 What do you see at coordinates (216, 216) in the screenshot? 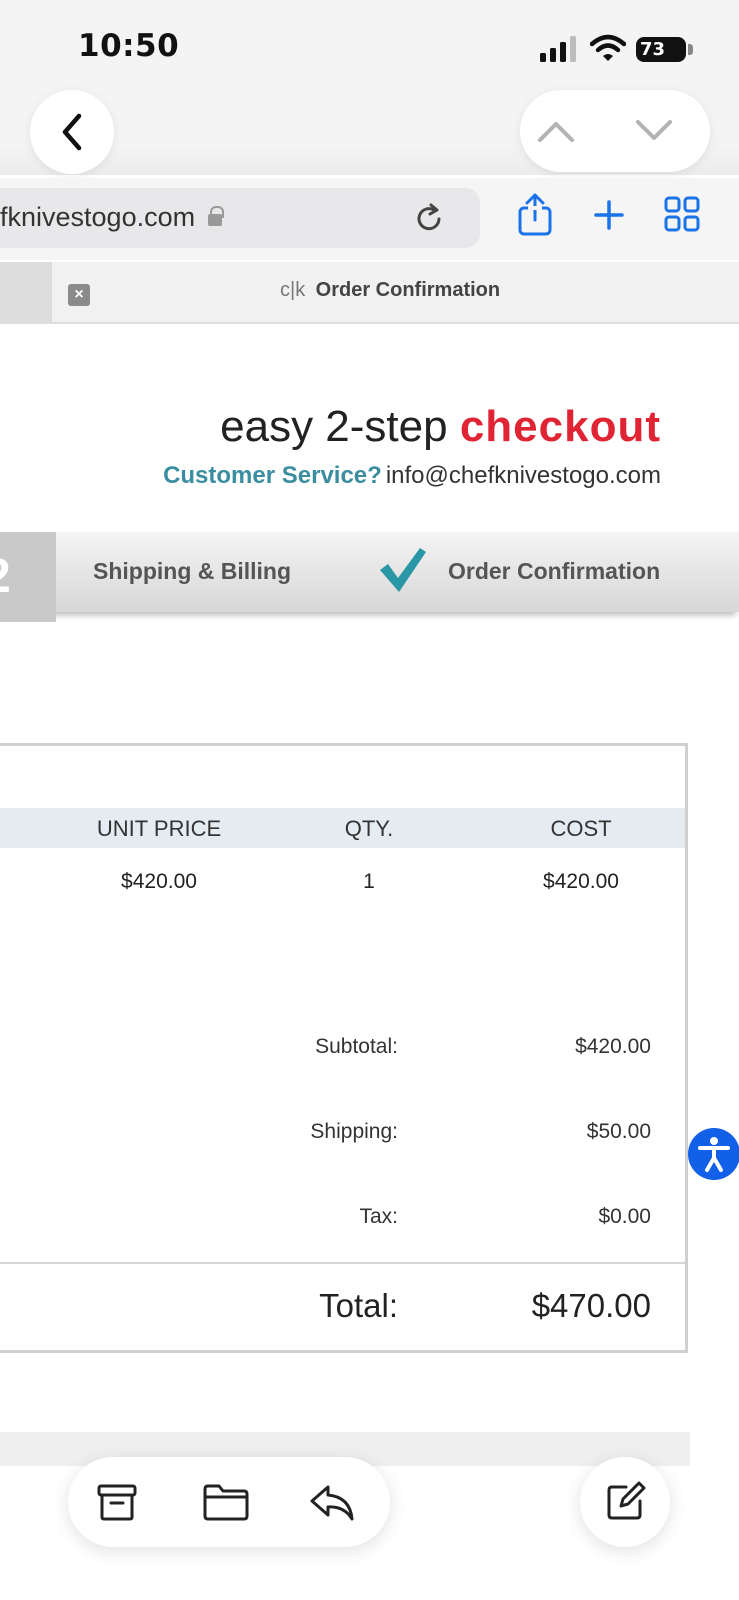
I see `lock-icon` at bounding box center [216, 216].